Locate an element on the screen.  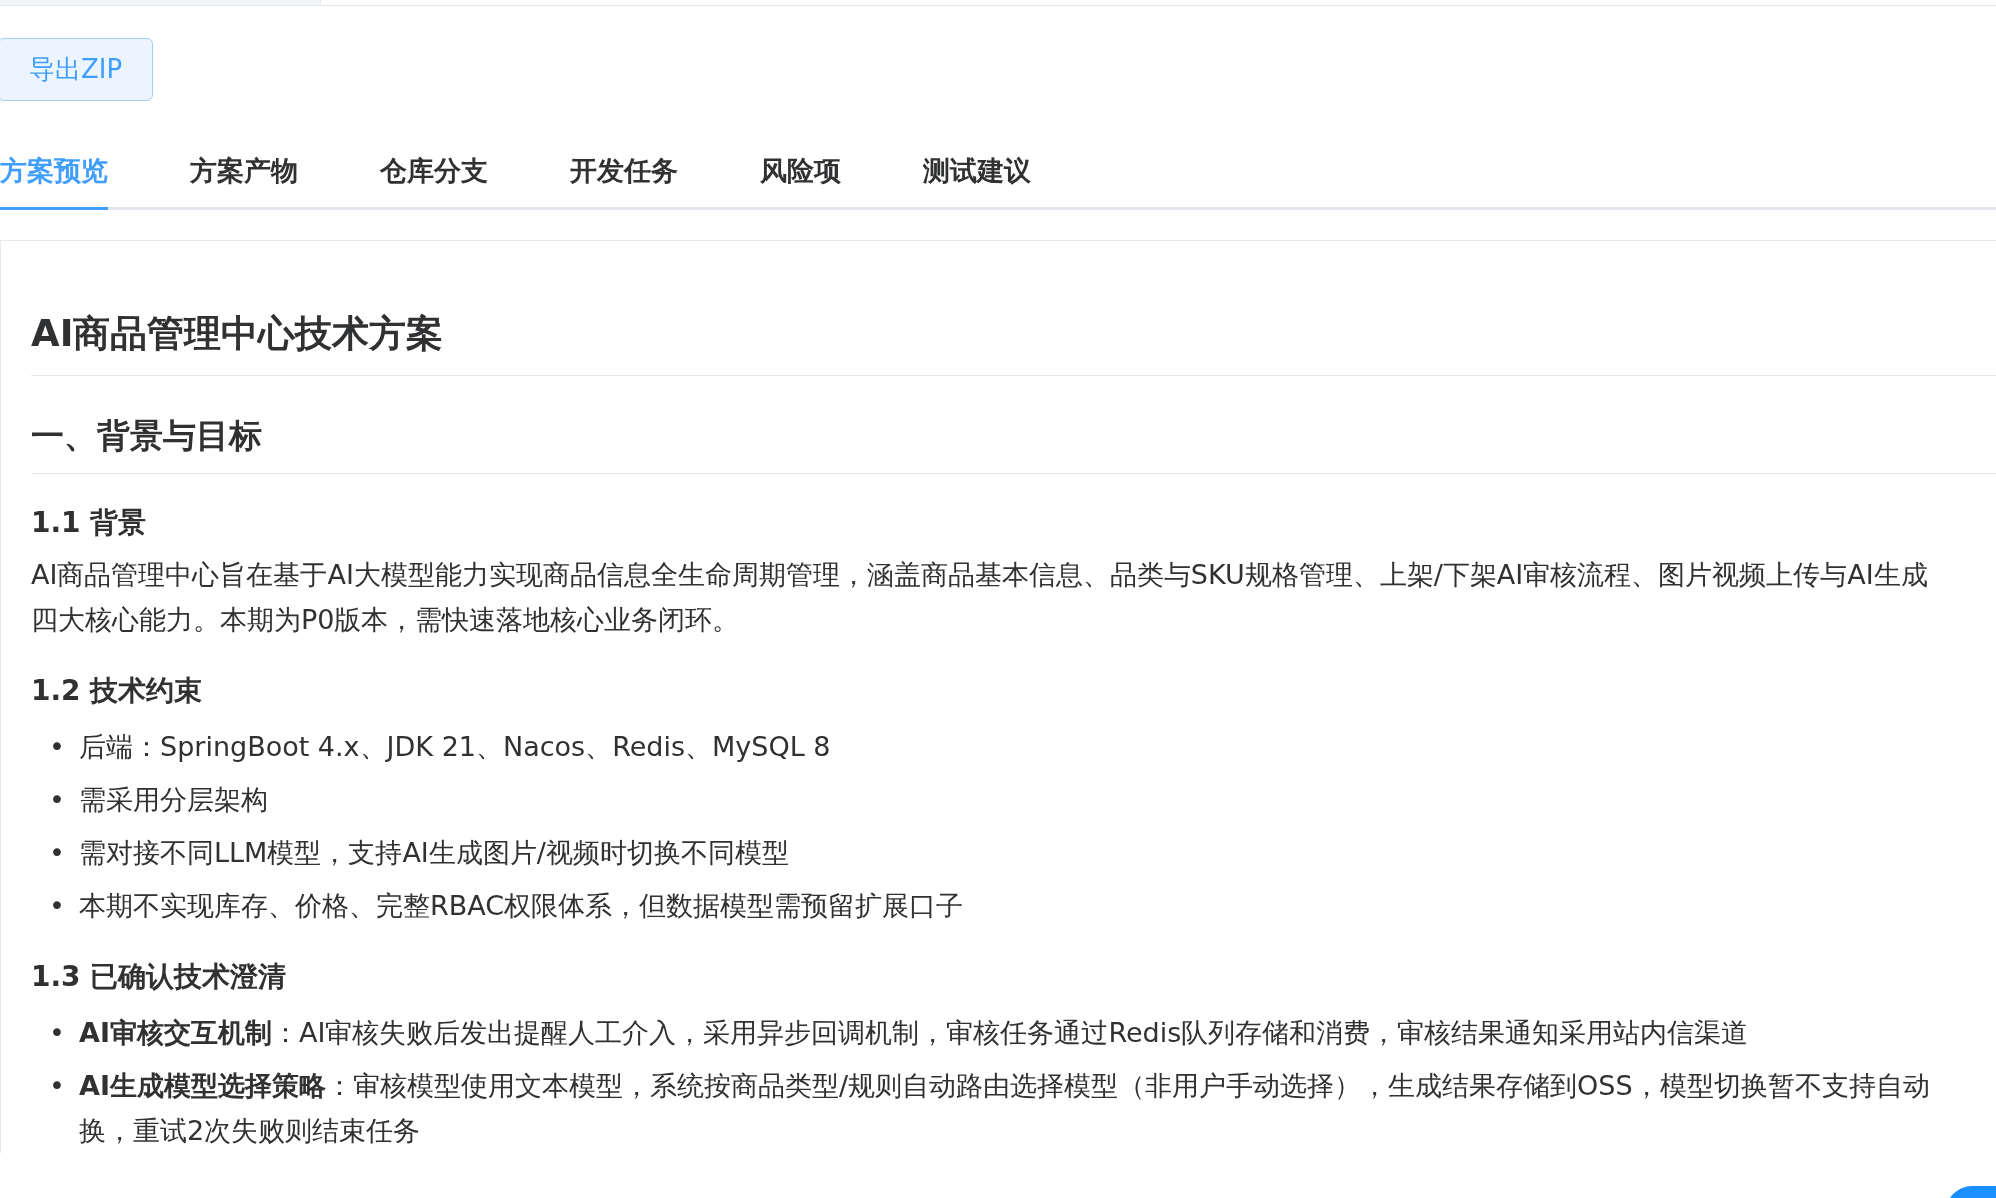
section-heading: 一、背景与目标 is located at coordinates (1013, 444).